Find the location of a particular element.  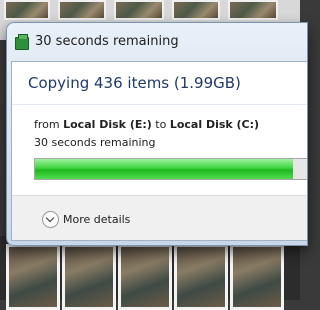

progress-fill is located at coordinates (164, 169).